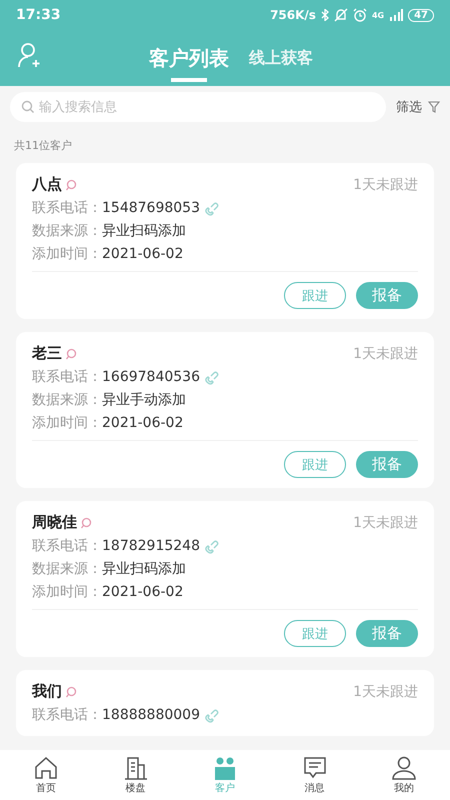 The width and height of the screenshot is (450, 800). Describe the element at coordinates (47, 691) in the screenshot. I see `customer-name: 我们` at that location.